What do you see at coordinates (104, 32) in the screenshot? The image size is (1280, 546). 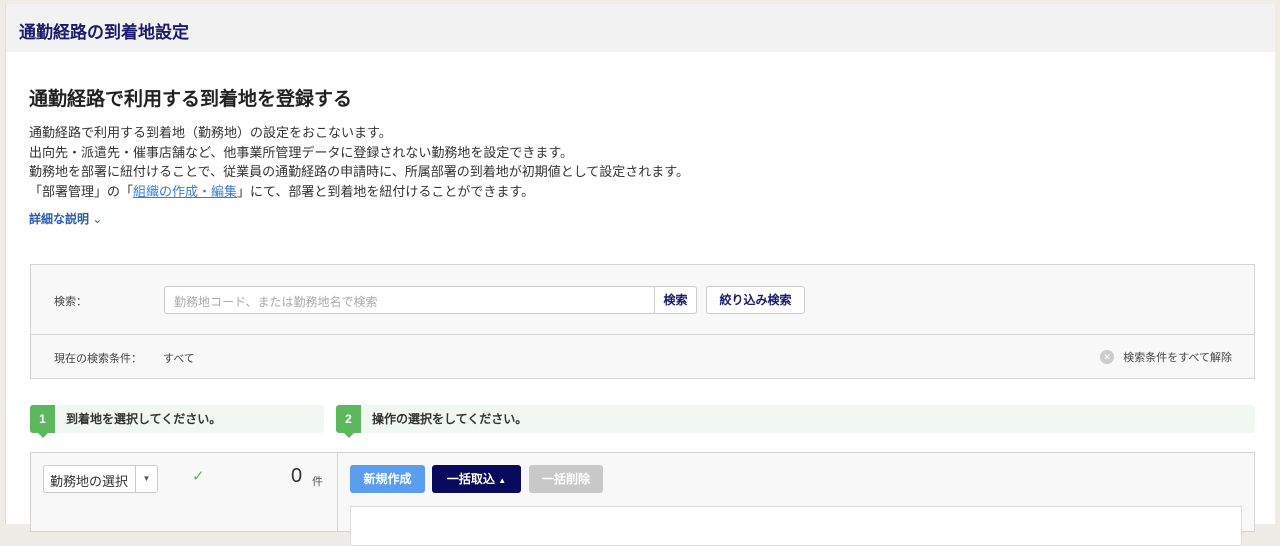 I see `page-header-title: 通勤経路の到着地設定` at bounding box center [104, 32].